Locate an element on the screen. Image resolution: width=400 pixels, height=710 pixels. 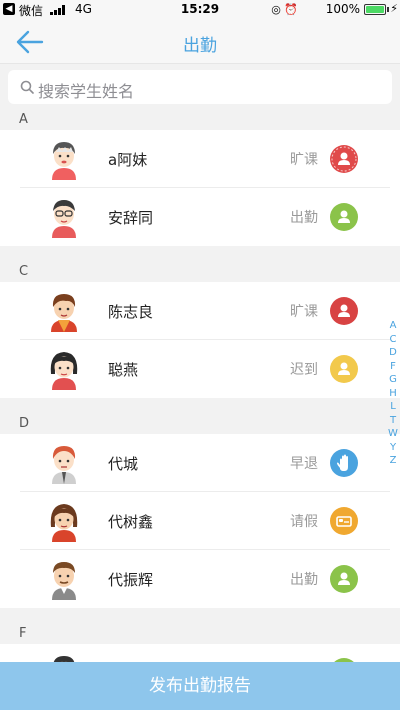
search-placeholder: 搜索学生姓名 is located at coordinates (86, 91).